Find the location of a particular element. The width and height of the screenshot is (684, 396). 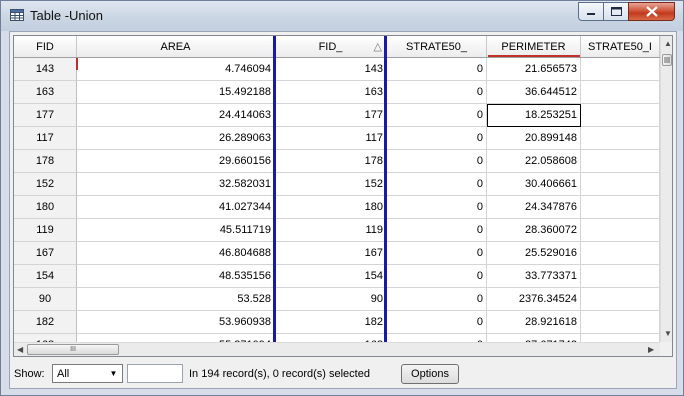

table-row: 163 15.492188 163 0 36.644512 is located at coordinates (337, 92).